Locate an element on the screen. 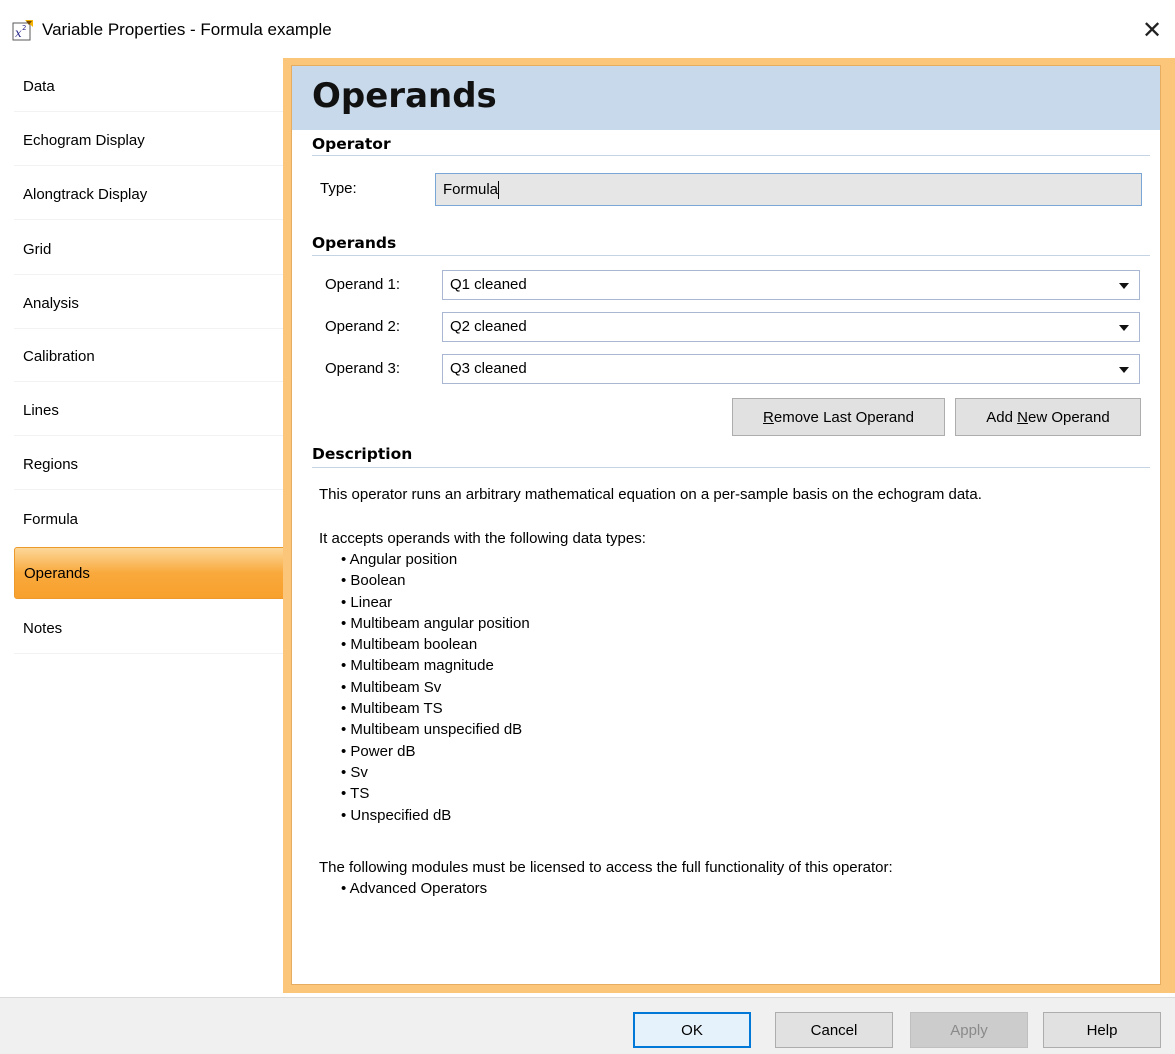 The height and width of the screenshot is (1054, 1175). operator-section-heading: Operator is located at coordinates (351, 144).